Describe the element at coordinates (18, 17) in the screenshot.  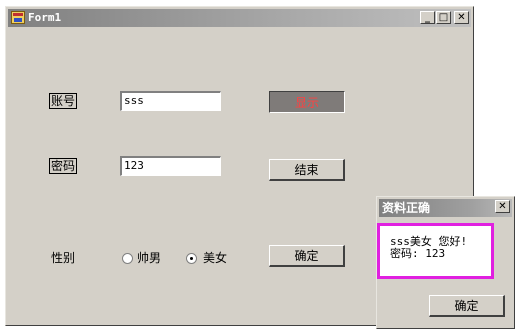
I see `app-icon` at that location.